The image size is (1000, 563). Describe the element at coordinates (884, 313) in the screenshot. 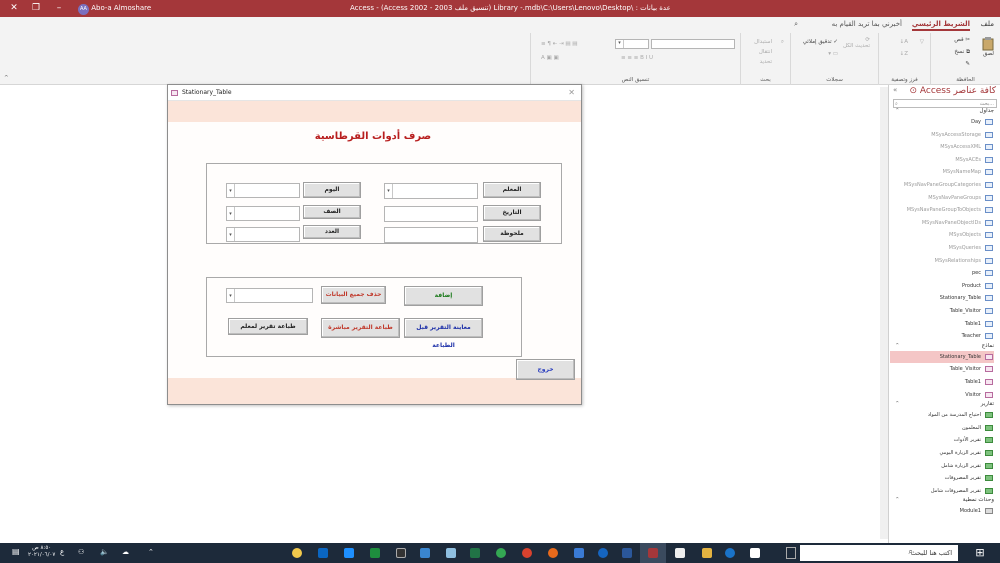

I see `vertical-scrollbar` at that location.